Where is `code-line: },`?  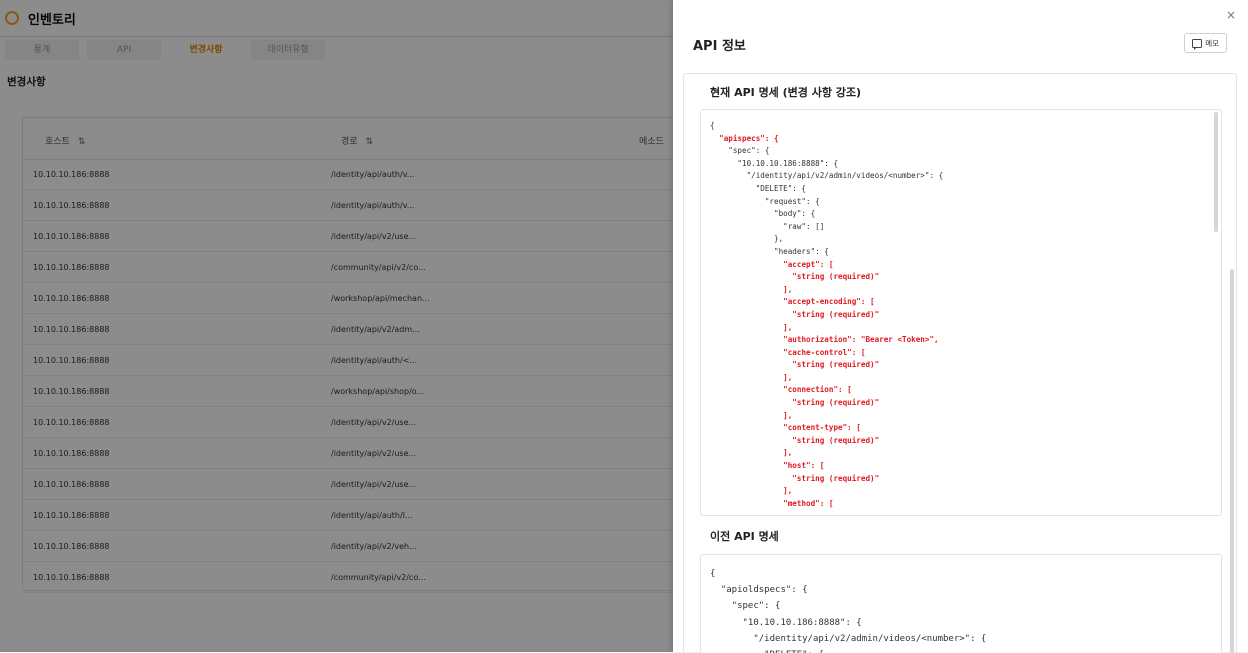
code-line: }, is located at coordinates (747, 239).